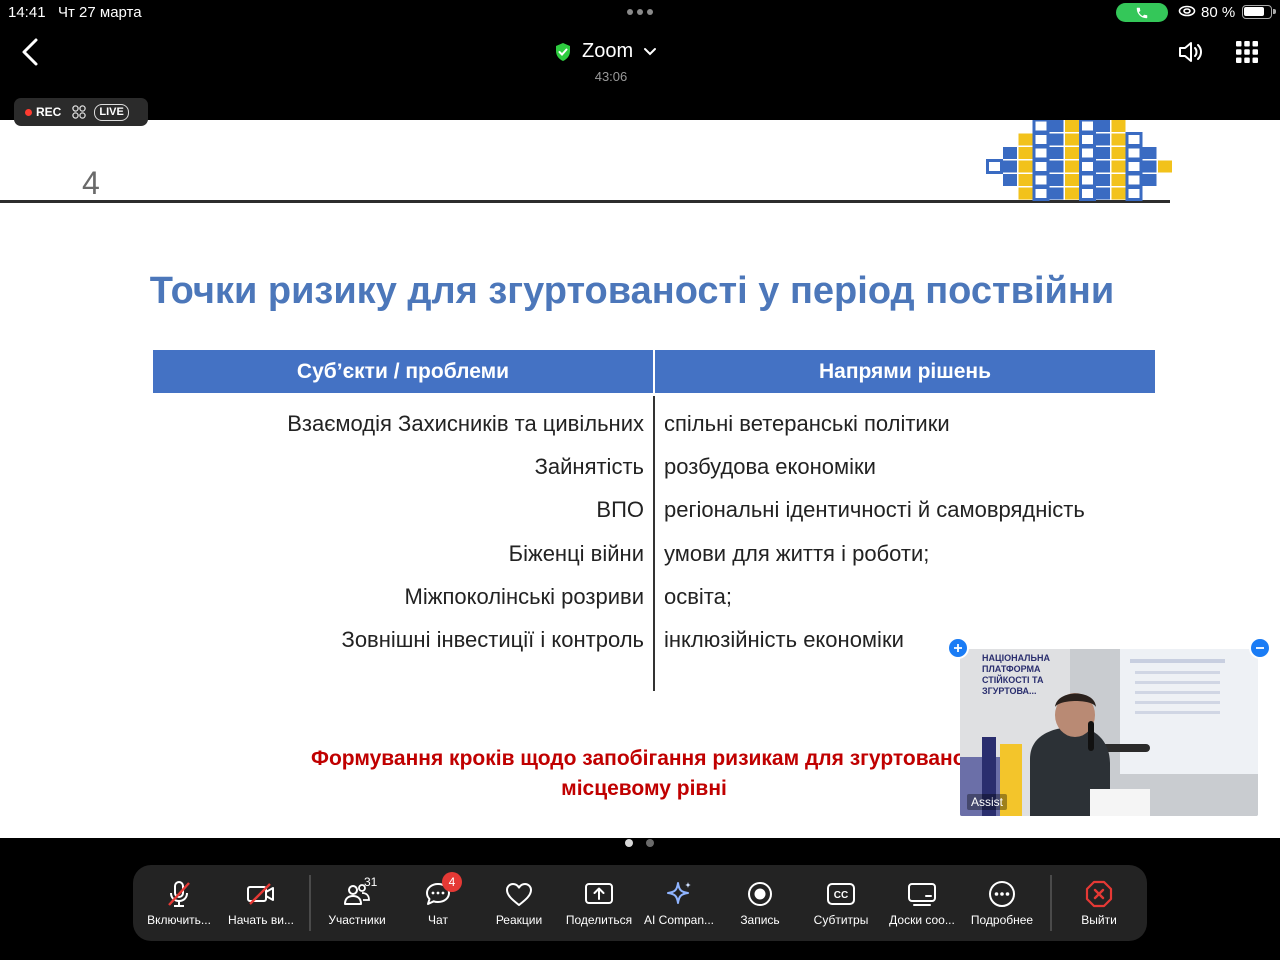  I want to click on expand-video-button, so click(958, 648).